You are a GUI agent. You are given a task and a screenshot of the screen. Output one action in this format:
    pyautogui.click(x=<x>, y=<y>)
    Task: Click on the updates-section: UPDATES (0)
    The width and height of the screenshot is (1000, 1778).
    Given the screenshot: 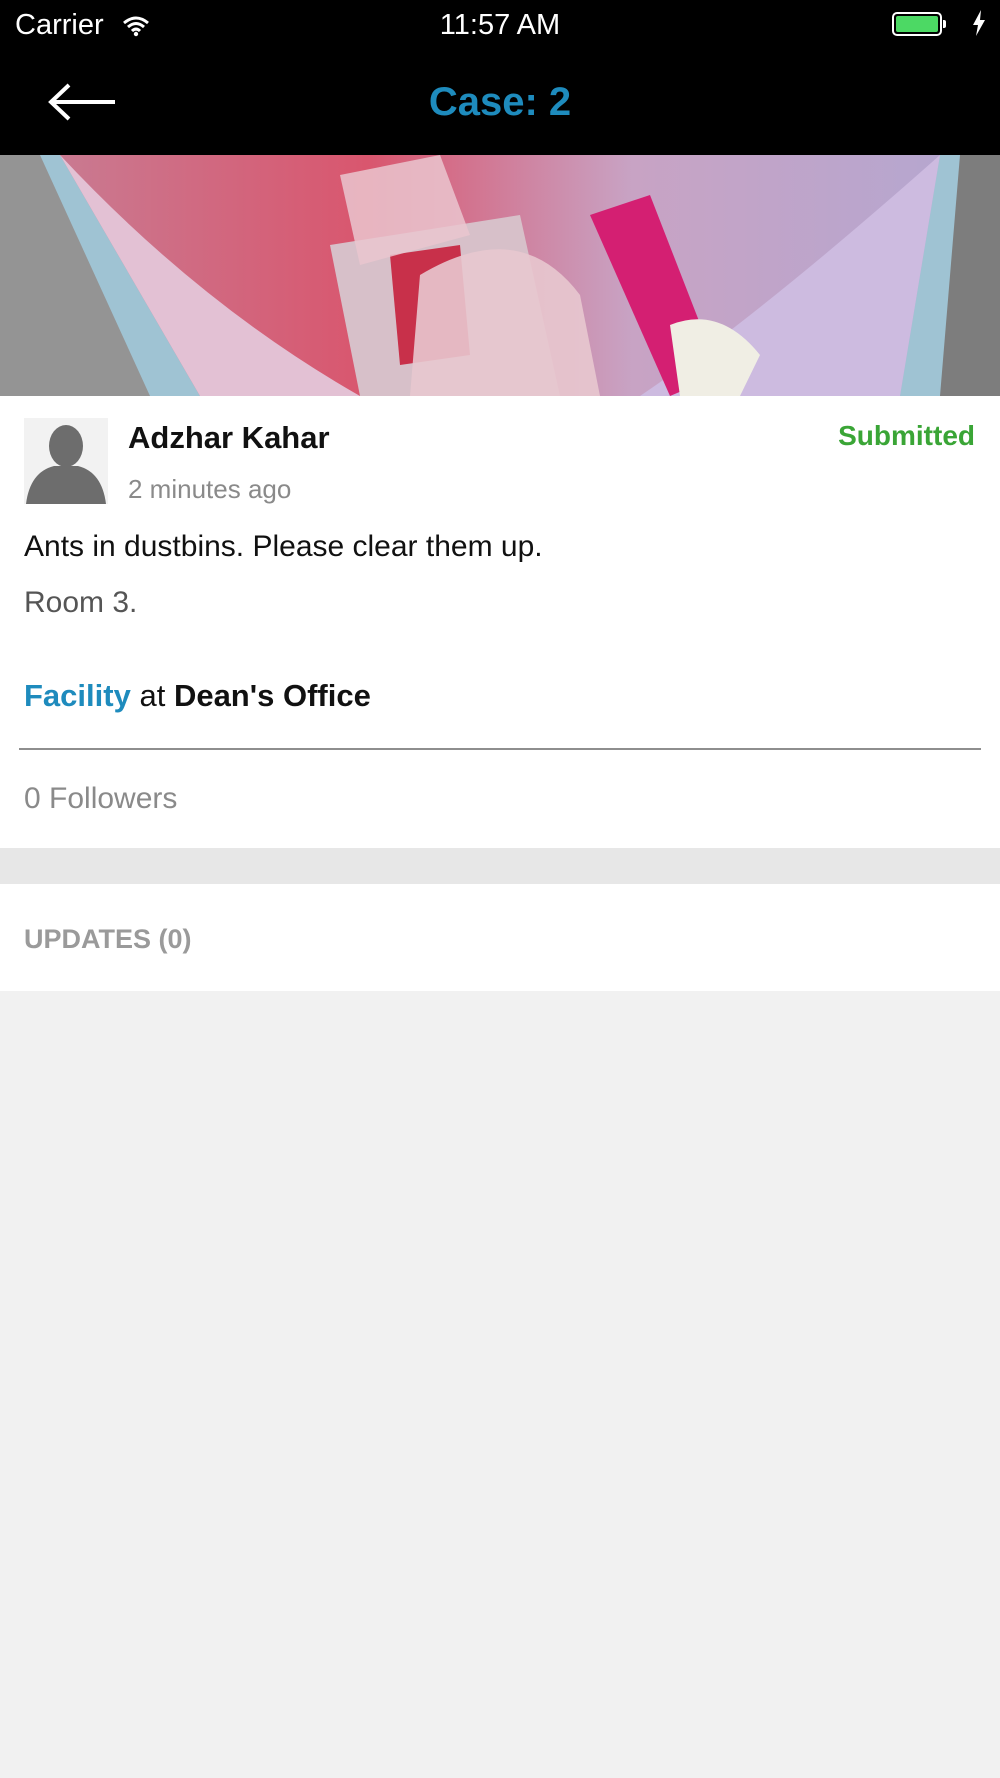 What is the action you would take?
    pyautogui.click(x=500, y=937)
    